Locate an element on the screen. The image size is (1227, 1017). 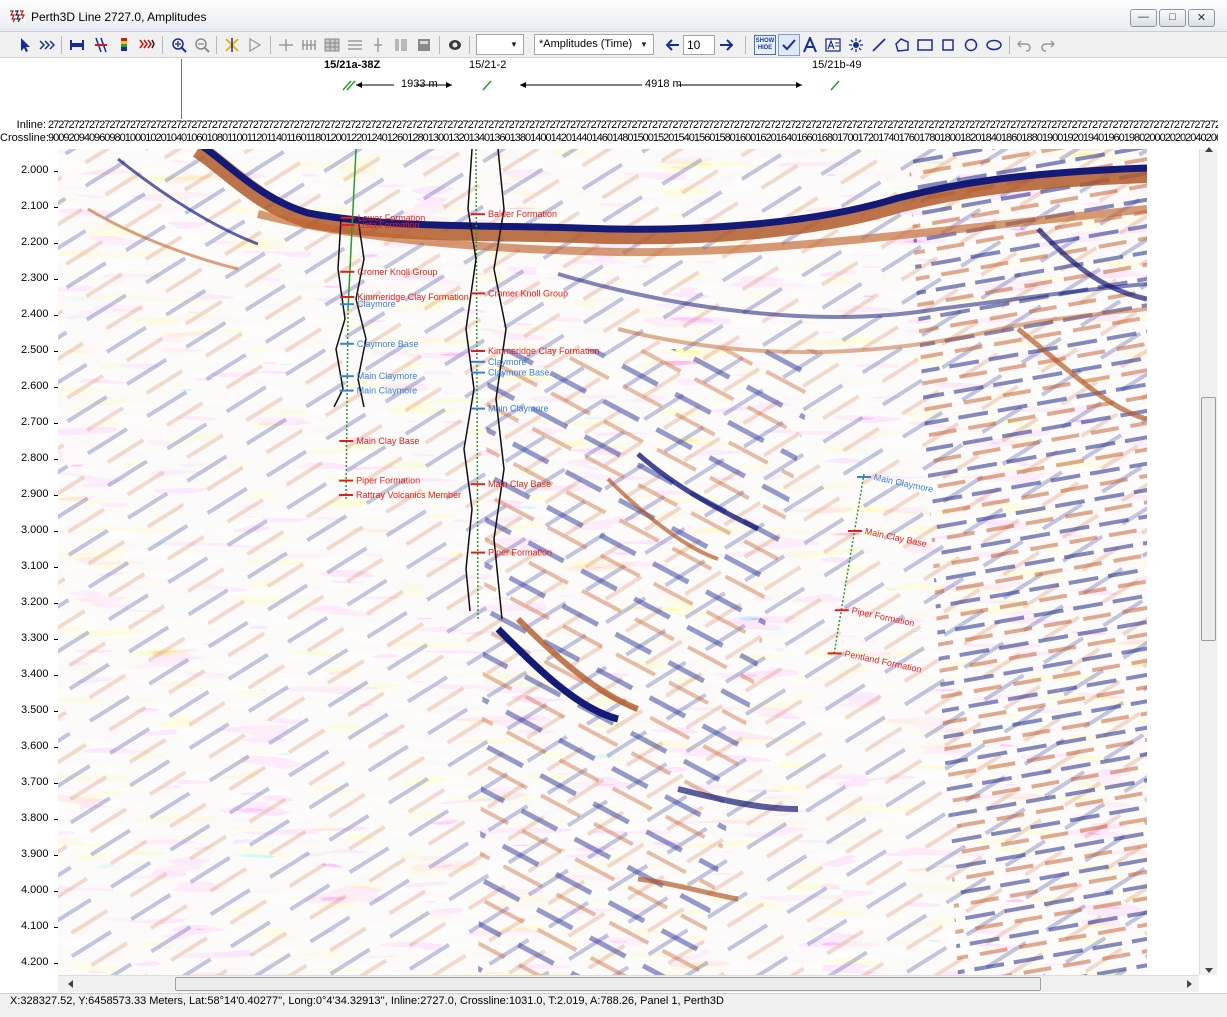
flatten-tool is located at coordinates (77, 45).